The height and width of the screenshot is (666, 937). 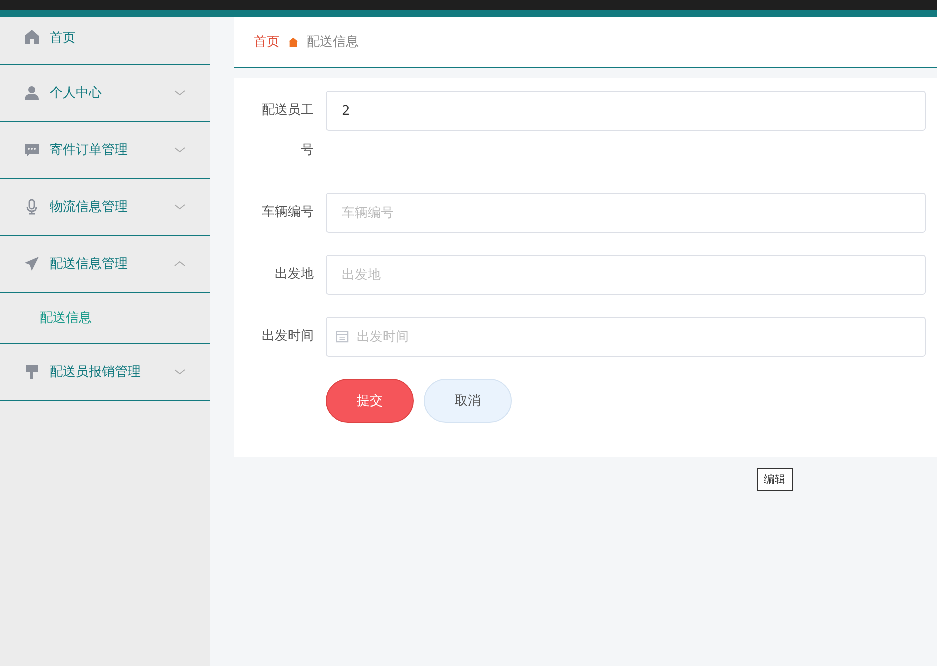 What do you see at coordinates (32, 93) in the screenshot?
I see `user-icon` at bounding box center [32, 93].